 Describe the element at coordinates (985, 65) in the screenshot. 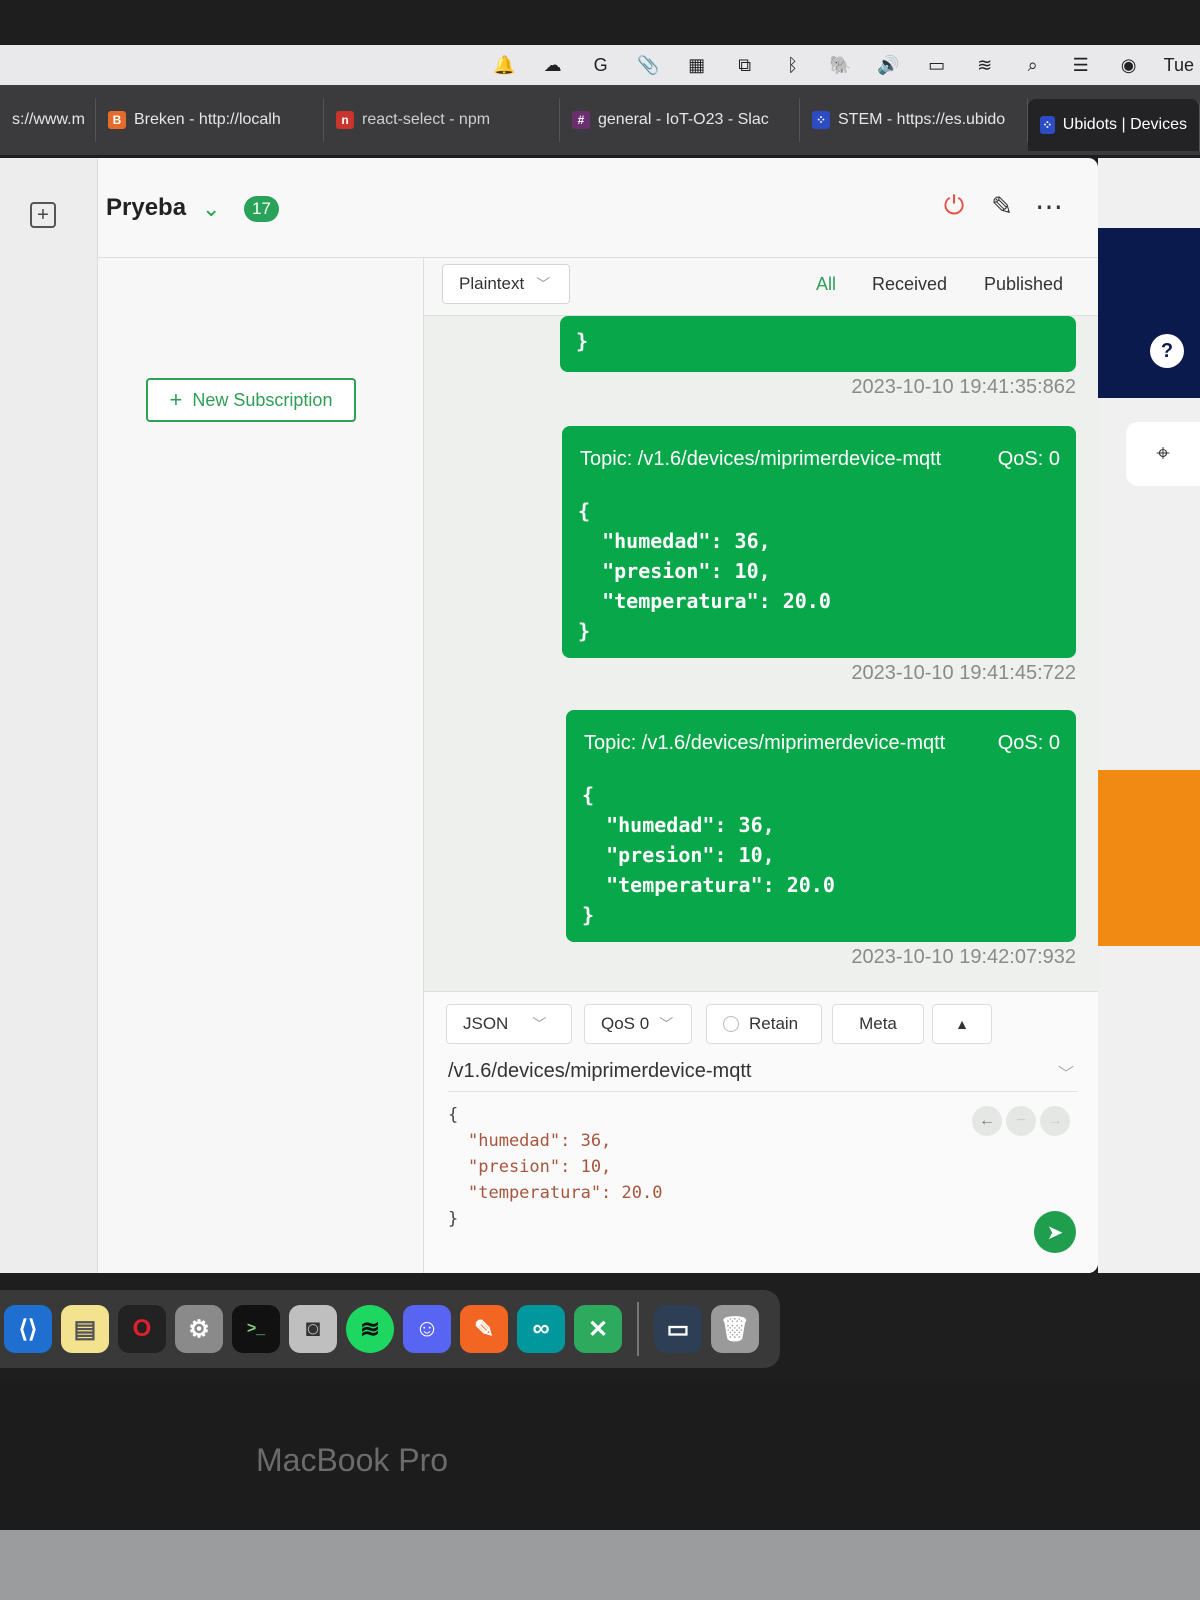

I see `wifi-icon: ≋` at that location.